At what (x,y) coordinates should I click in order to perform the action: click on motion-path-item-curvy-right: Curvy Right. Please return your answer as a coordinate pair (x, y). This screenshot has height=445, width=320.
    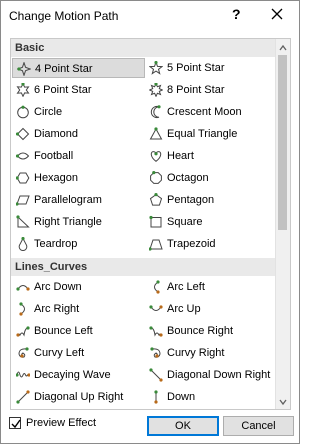
    Looking at the image, I should click on (211, 353).